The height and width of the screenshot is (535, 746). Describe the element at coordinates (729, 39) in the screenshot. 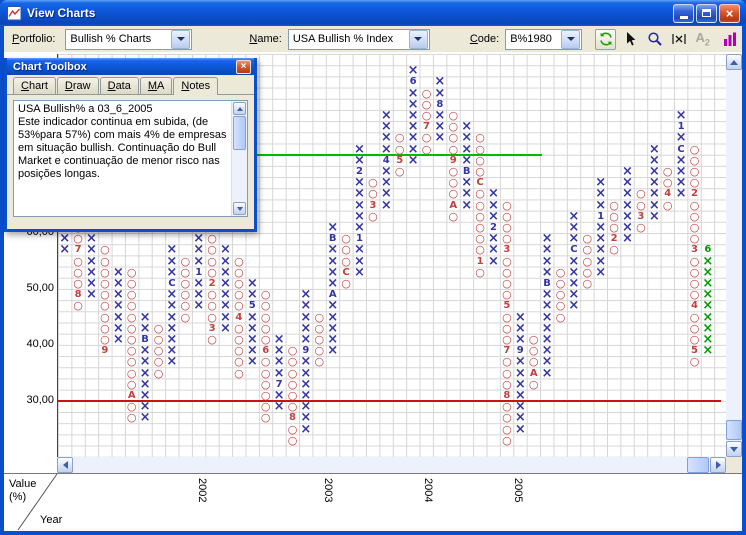

I see `histogram-tool-button` at that location.